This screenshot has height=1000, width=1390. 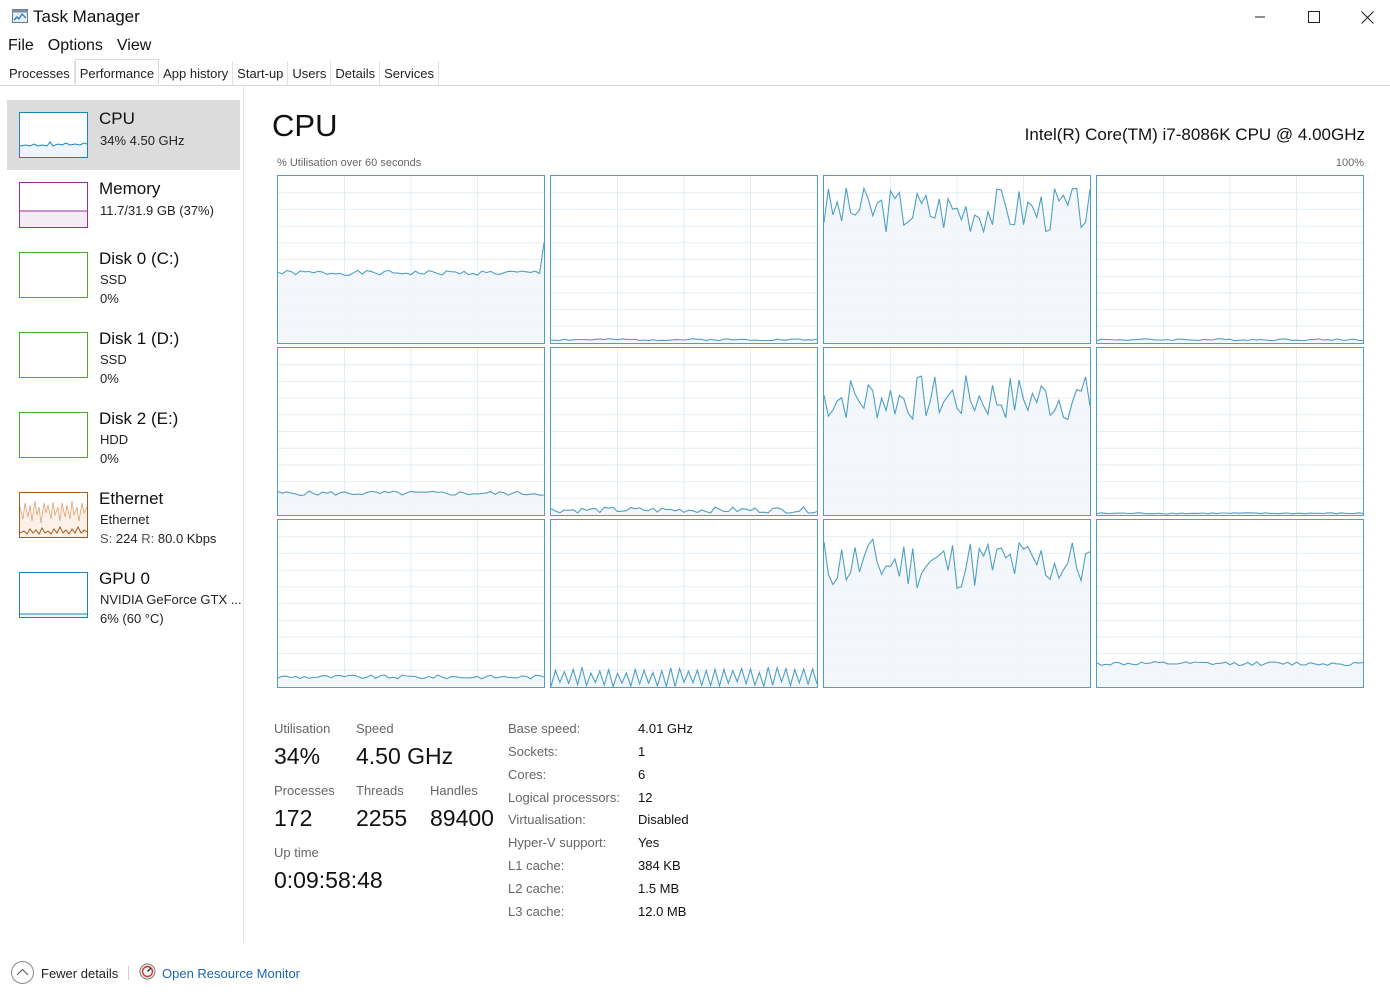 I want to click on tab-processes: Processes, so click(x=40, y=73).